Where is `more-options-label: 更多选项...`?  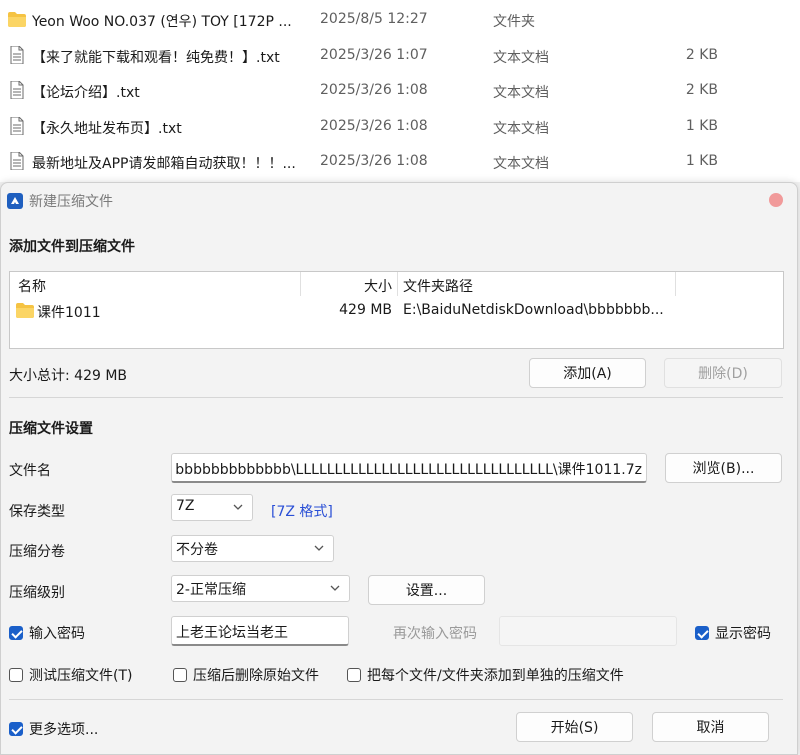 more-options-label: 更多选项... is located at coordinates (64, 730).